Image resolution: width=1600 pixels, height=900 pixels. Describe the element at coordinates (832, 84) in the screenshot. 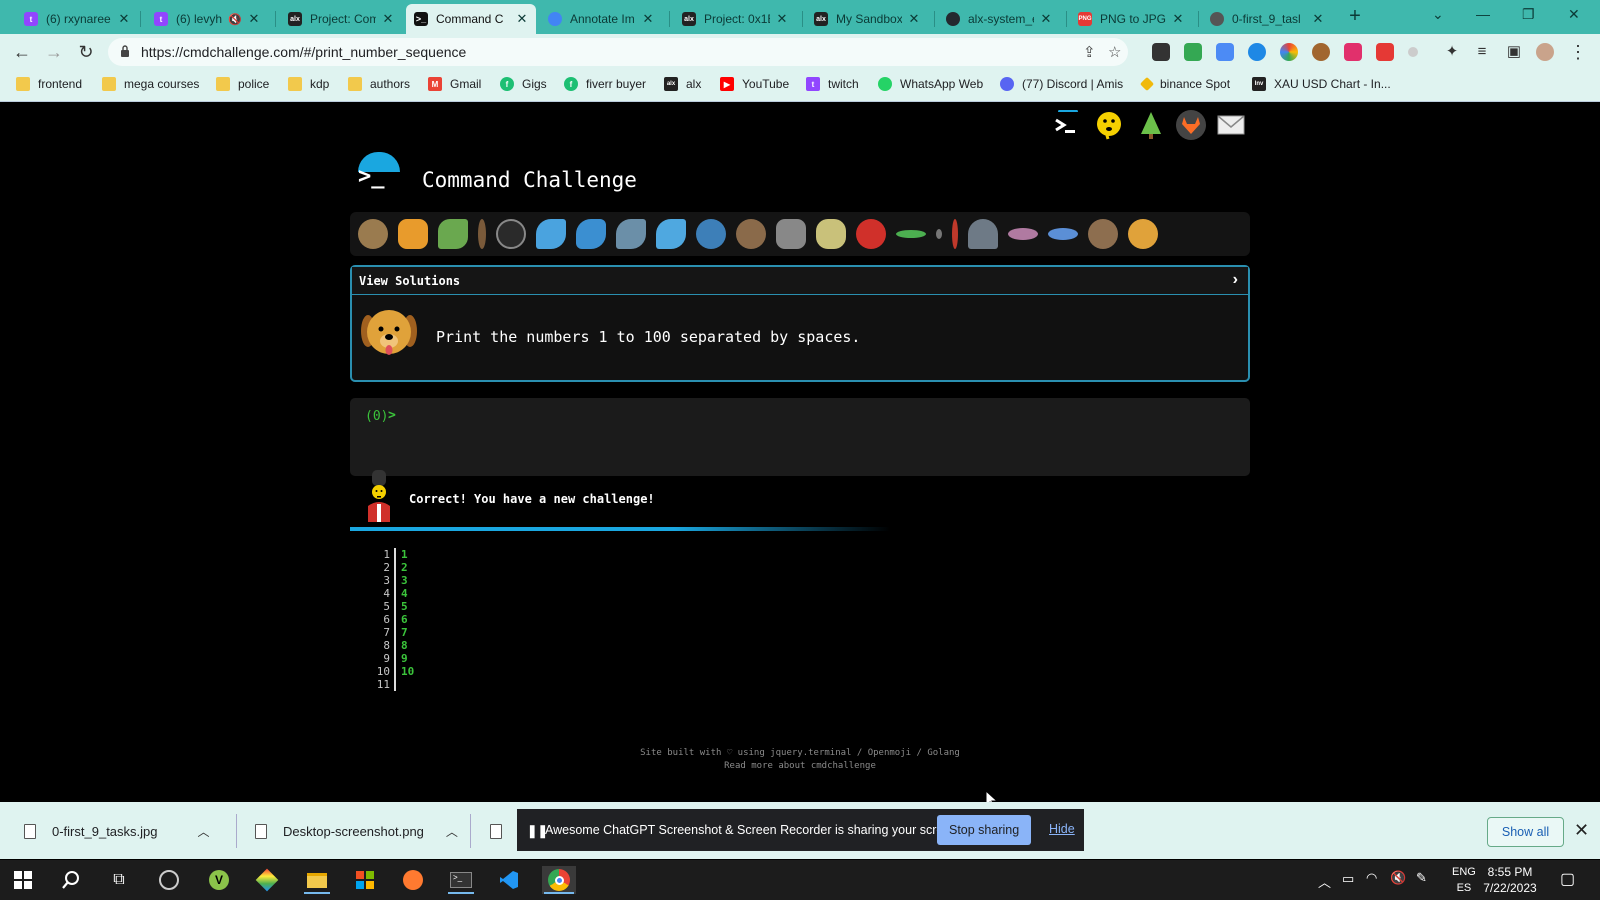

I see `bookmark-twitch: t twitch` at that location.